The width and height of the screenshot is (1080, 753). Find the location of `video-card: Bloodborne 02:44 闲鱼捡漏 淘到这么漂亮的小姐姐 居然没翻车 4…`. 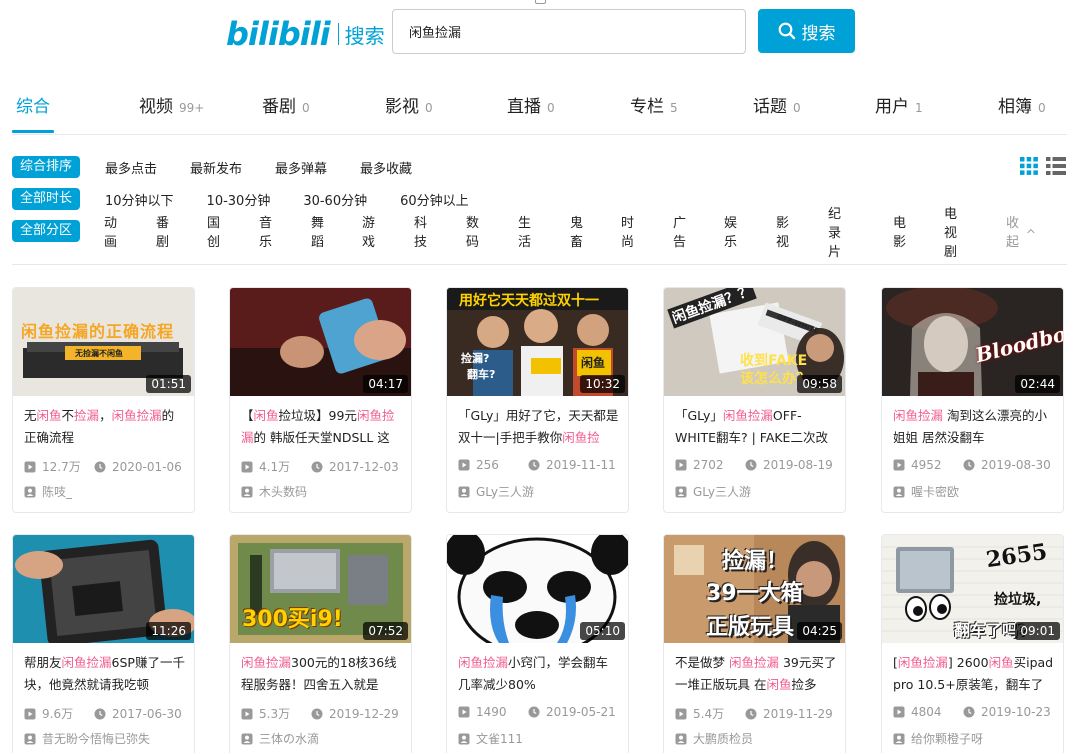

video-card: Bloodborne 02:44 闲鱼捡漏 淘到这么漂亮的小姐姐 居然没翻车 4… is located at coordinates (972, 400).